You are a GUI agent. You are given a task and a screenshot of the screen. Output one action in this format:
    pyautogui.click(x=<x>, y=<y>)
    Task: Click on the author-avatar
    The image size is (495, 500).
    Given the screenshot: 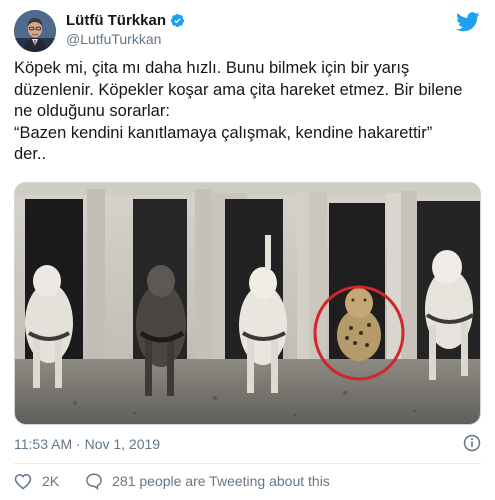 What is the action you would take?
    pyautogui.click(x=35, y=31)
    